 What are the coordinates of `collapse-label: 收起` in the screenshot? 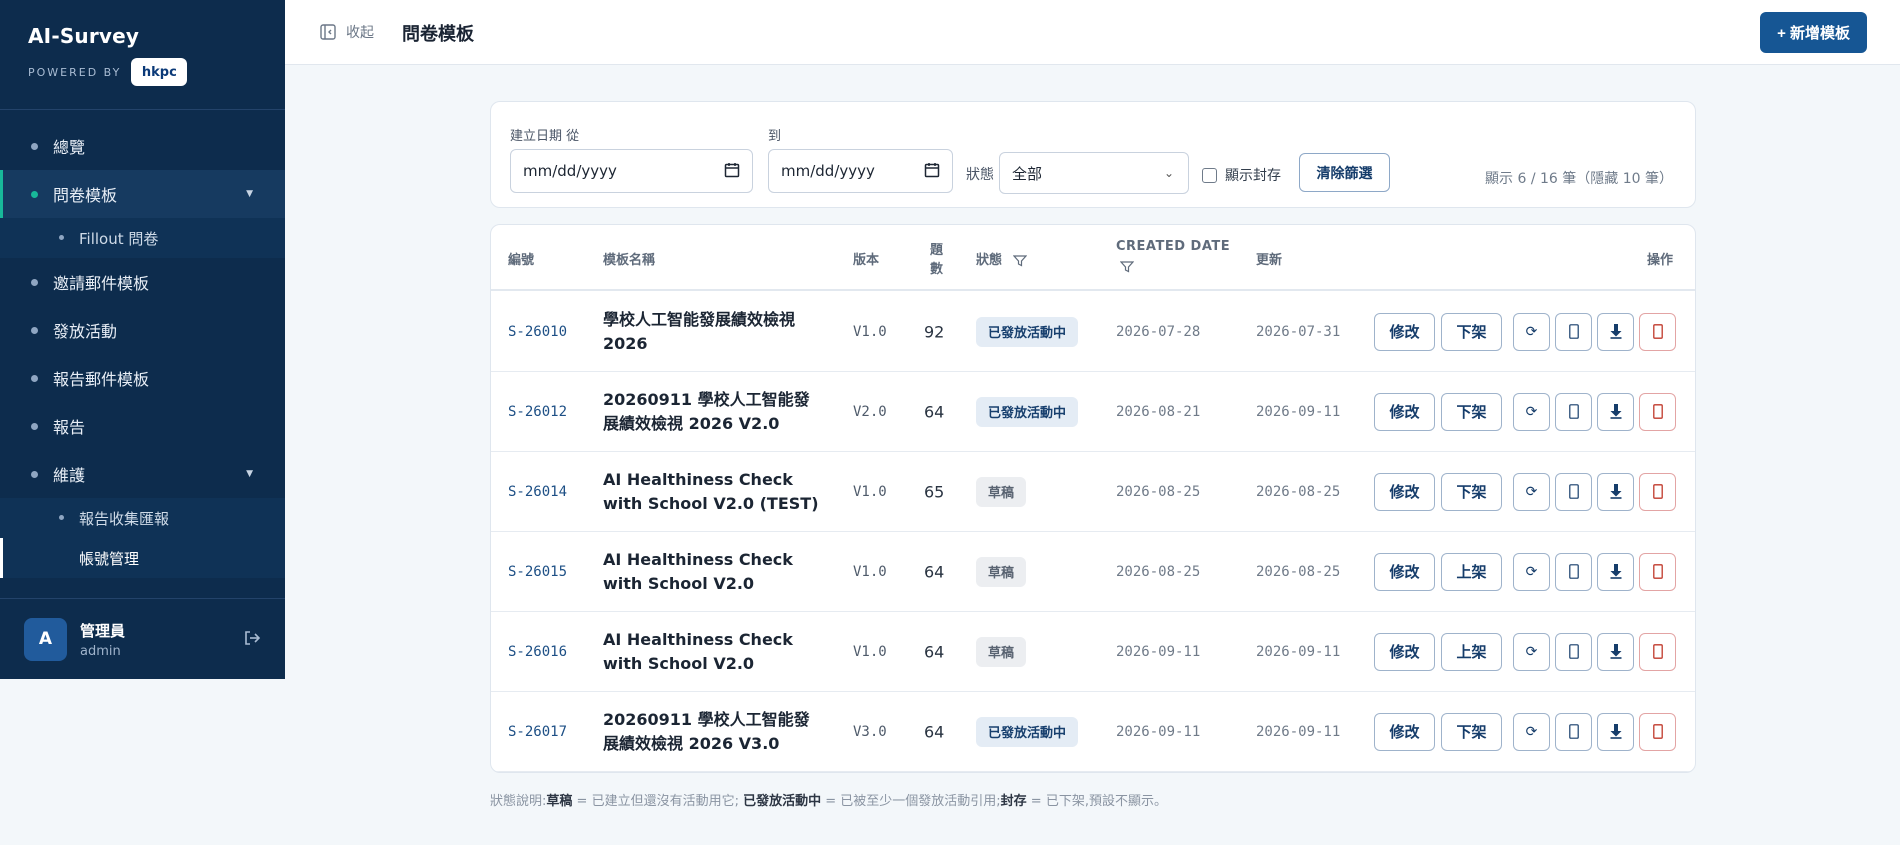 It's located at (360, 33).